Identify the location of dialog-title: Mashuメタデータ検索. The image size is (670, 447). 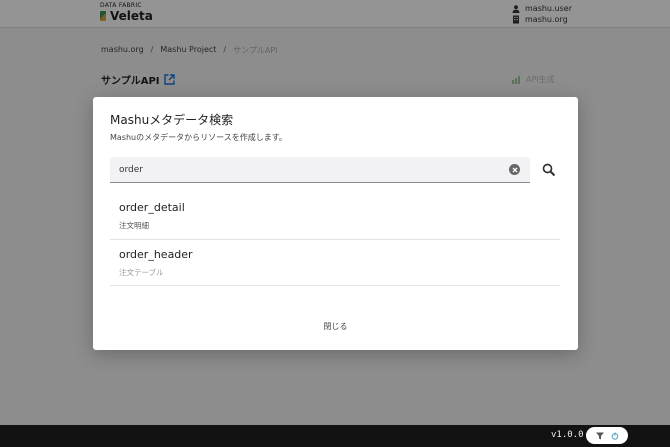
(172, 120).